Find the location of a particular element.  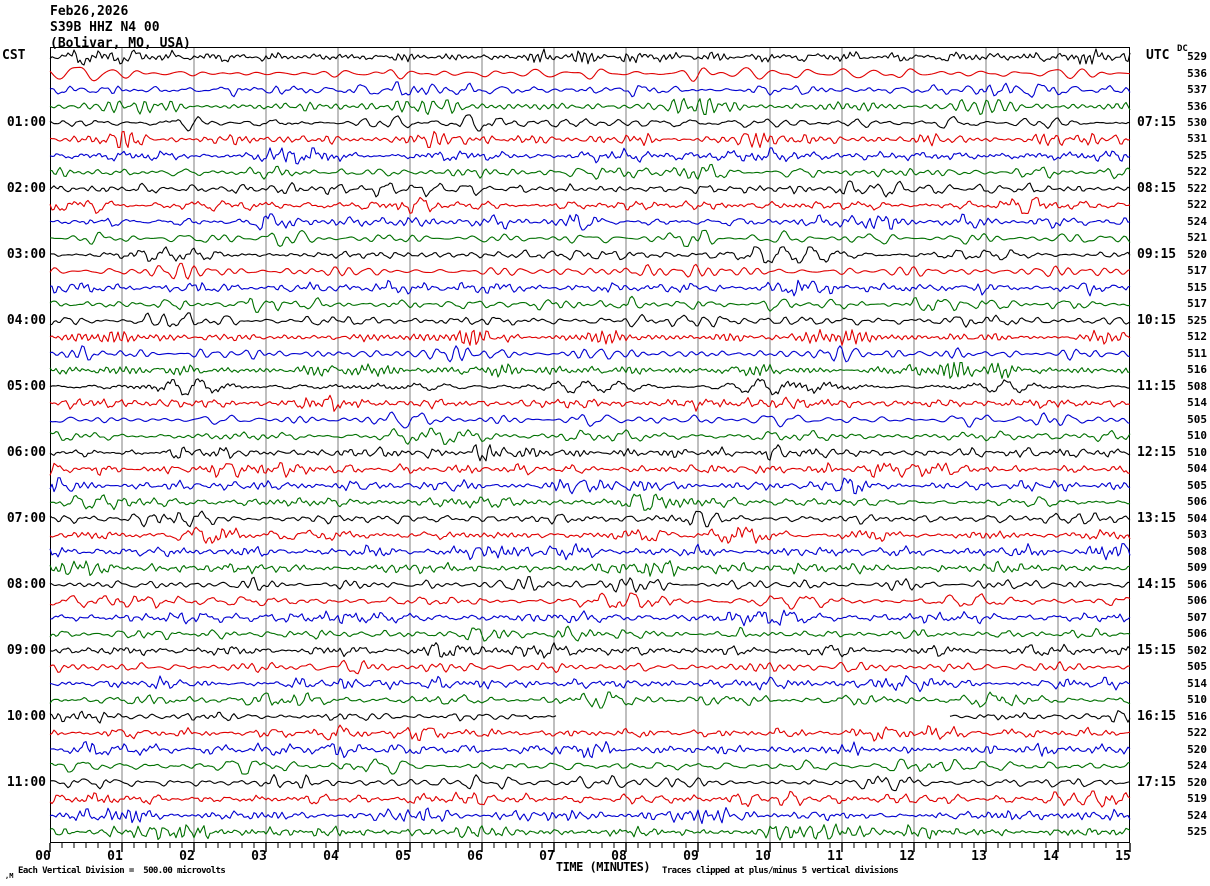

cst-hour-label: 05:00 is located at coordinates (26, 386).